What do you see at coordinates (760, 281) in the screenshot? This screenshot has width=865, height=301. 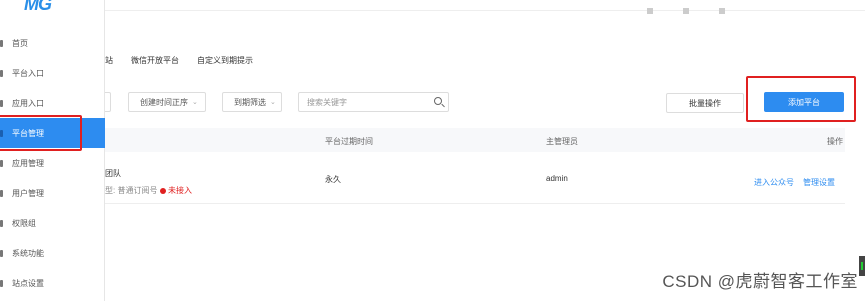 I see `watermark: CSDN @虎蔚智客工作室` at bounding box center [760, 281].